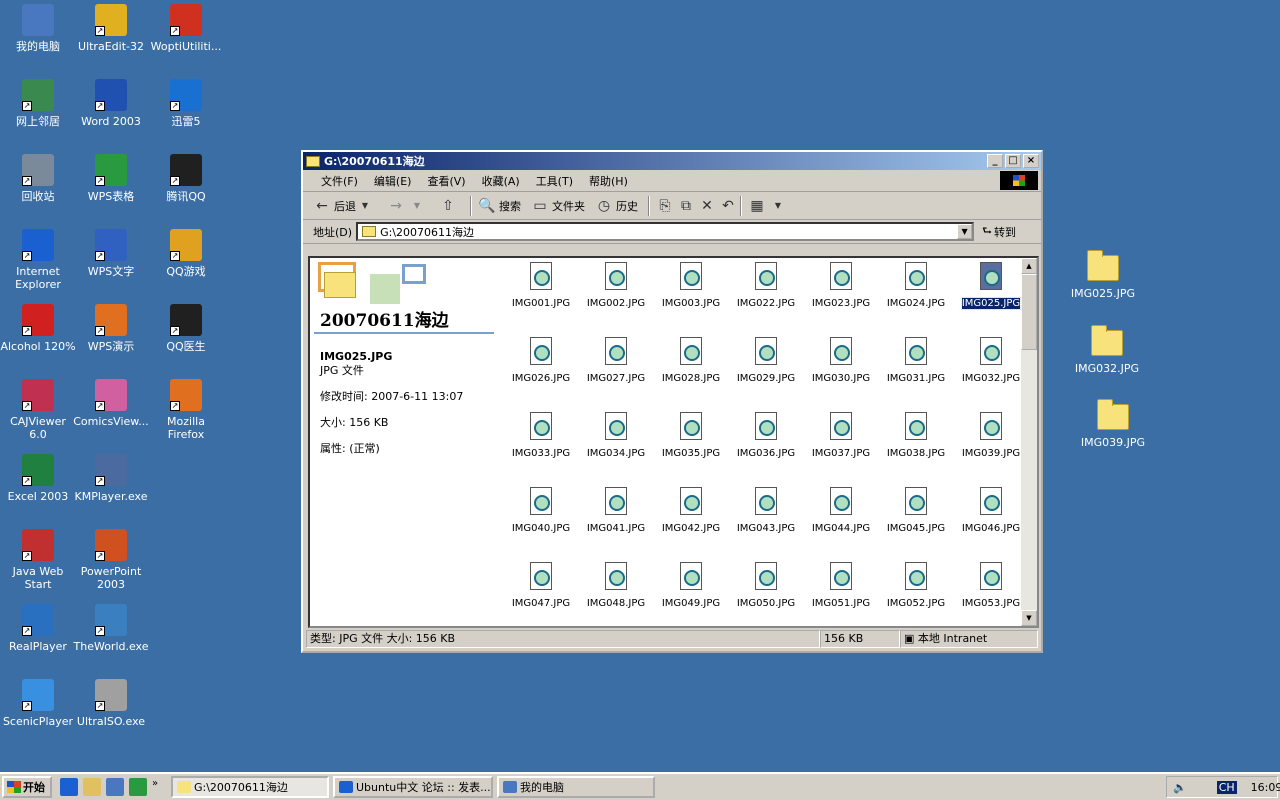  What do you see at coordinates (616, 510) in the screenshot?
I see `file-item: IMG041.JPG` at bounding box center [616, 510].